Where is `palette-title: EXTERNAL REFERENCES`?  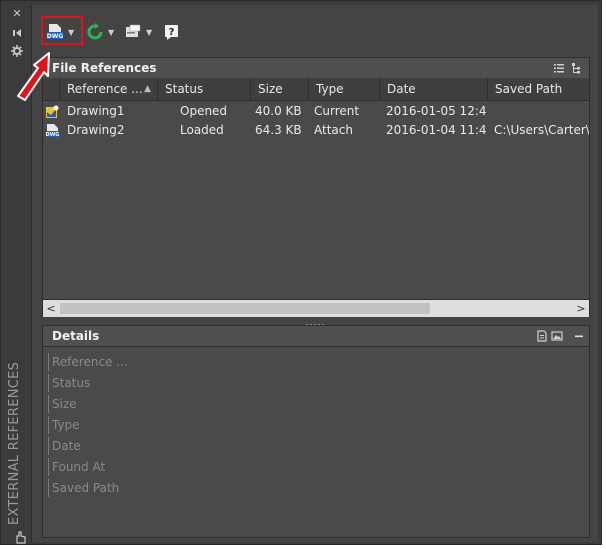
palette-title: EXTERNAL REFERENCES is located at coordinates (14, 443).